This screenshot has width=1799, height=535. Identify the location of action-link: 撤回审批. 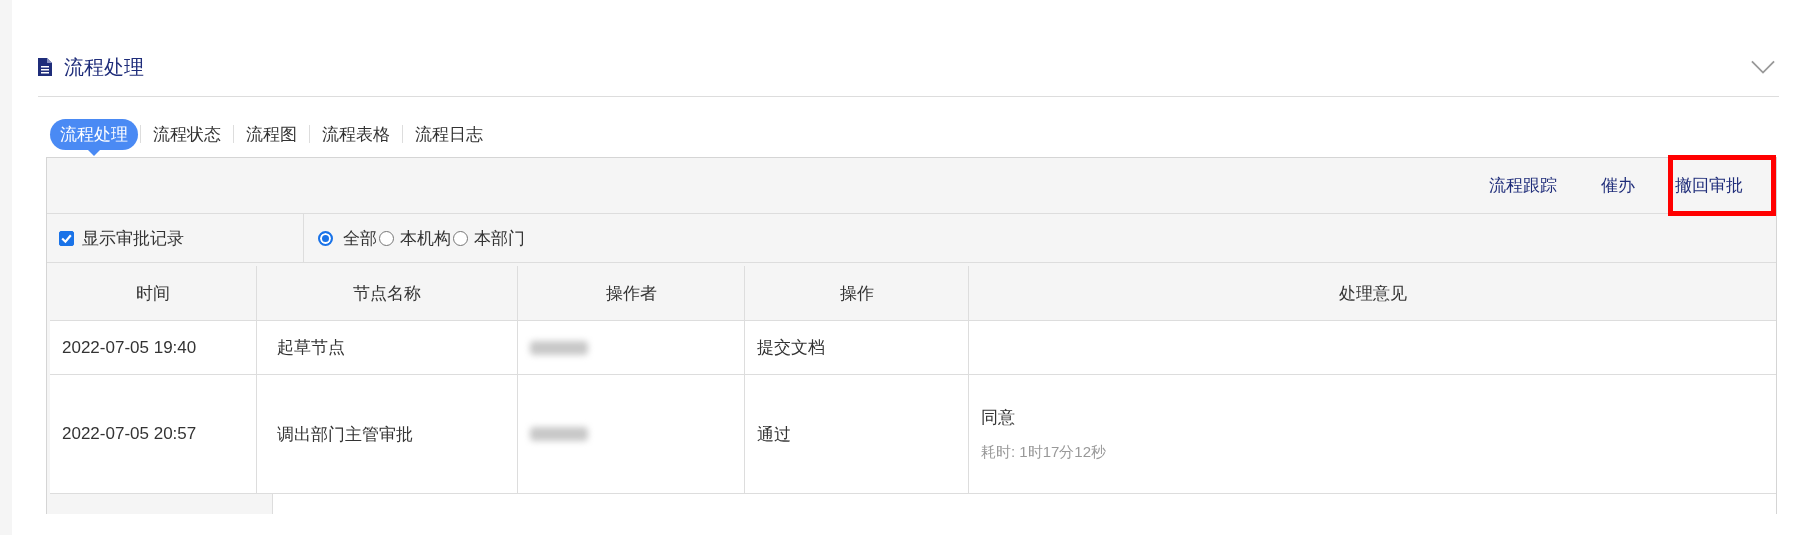
(1722, 185).